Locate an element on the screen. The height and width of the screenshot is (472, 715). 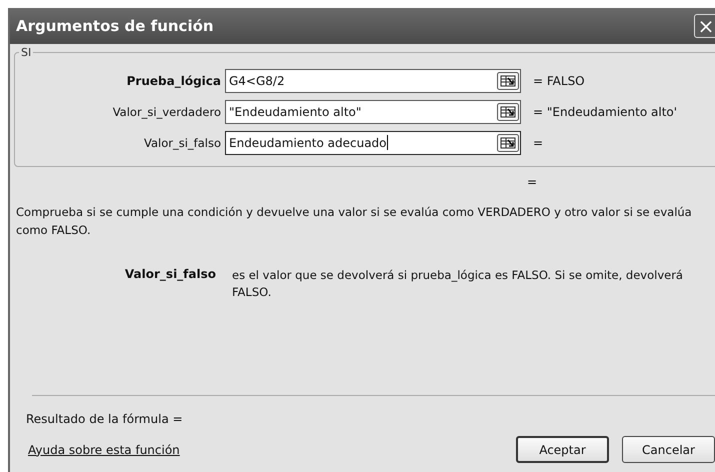
argument-result: = "Endeudamiento alto' is located at coordinates (605, 111).